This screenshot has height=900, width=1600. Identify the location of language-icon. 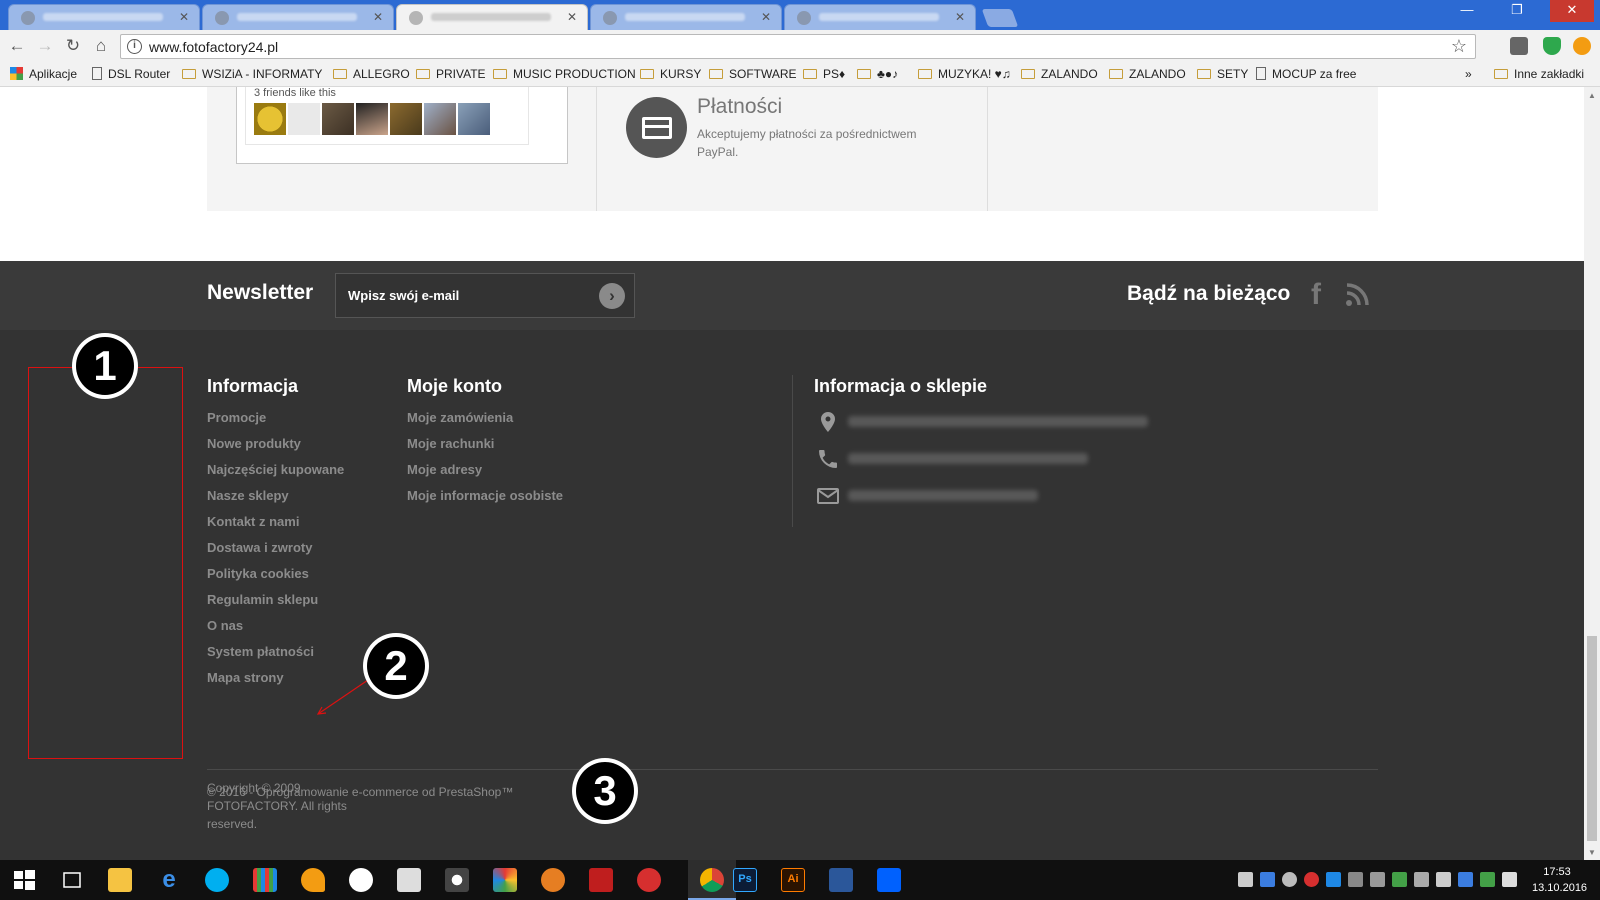
(1465, 879).